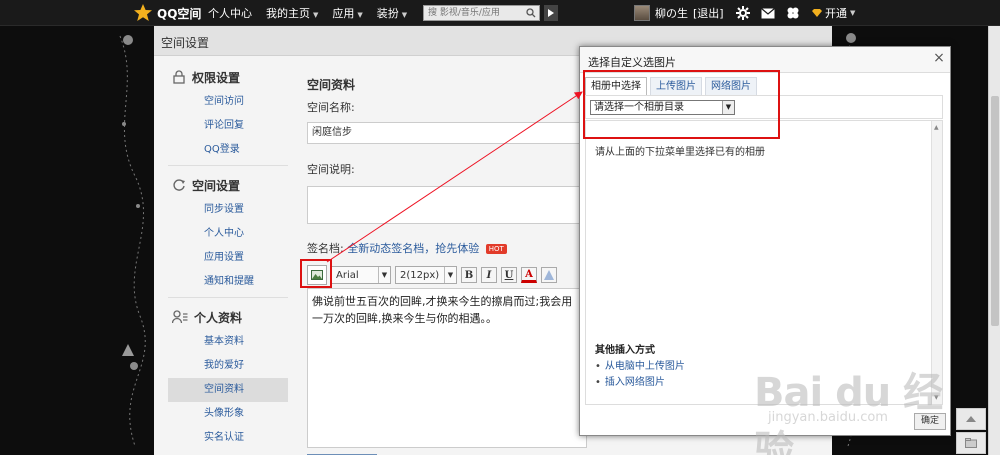  What do you see at coordinates (347, 13) in the screenshot?
I see `nav-item-apps: 应用 ▼` at bounding box center [347, 13].